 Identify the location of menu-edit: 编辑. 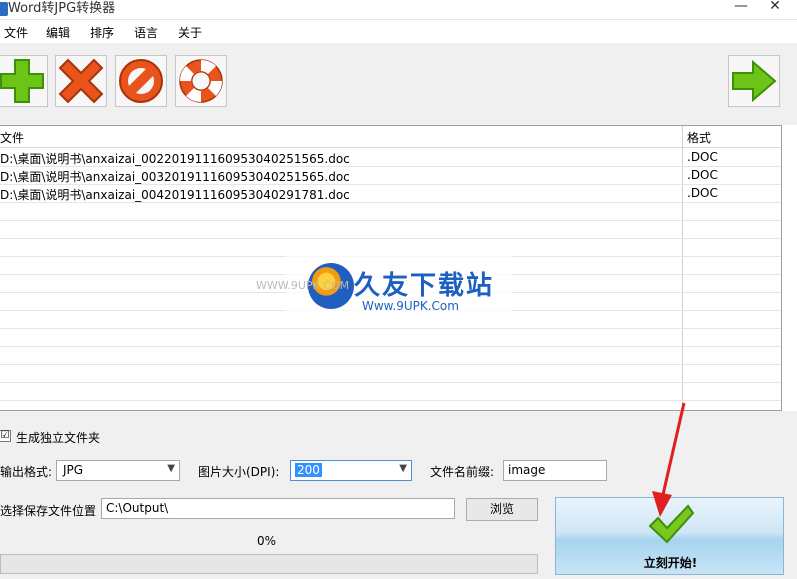
(58, 32).